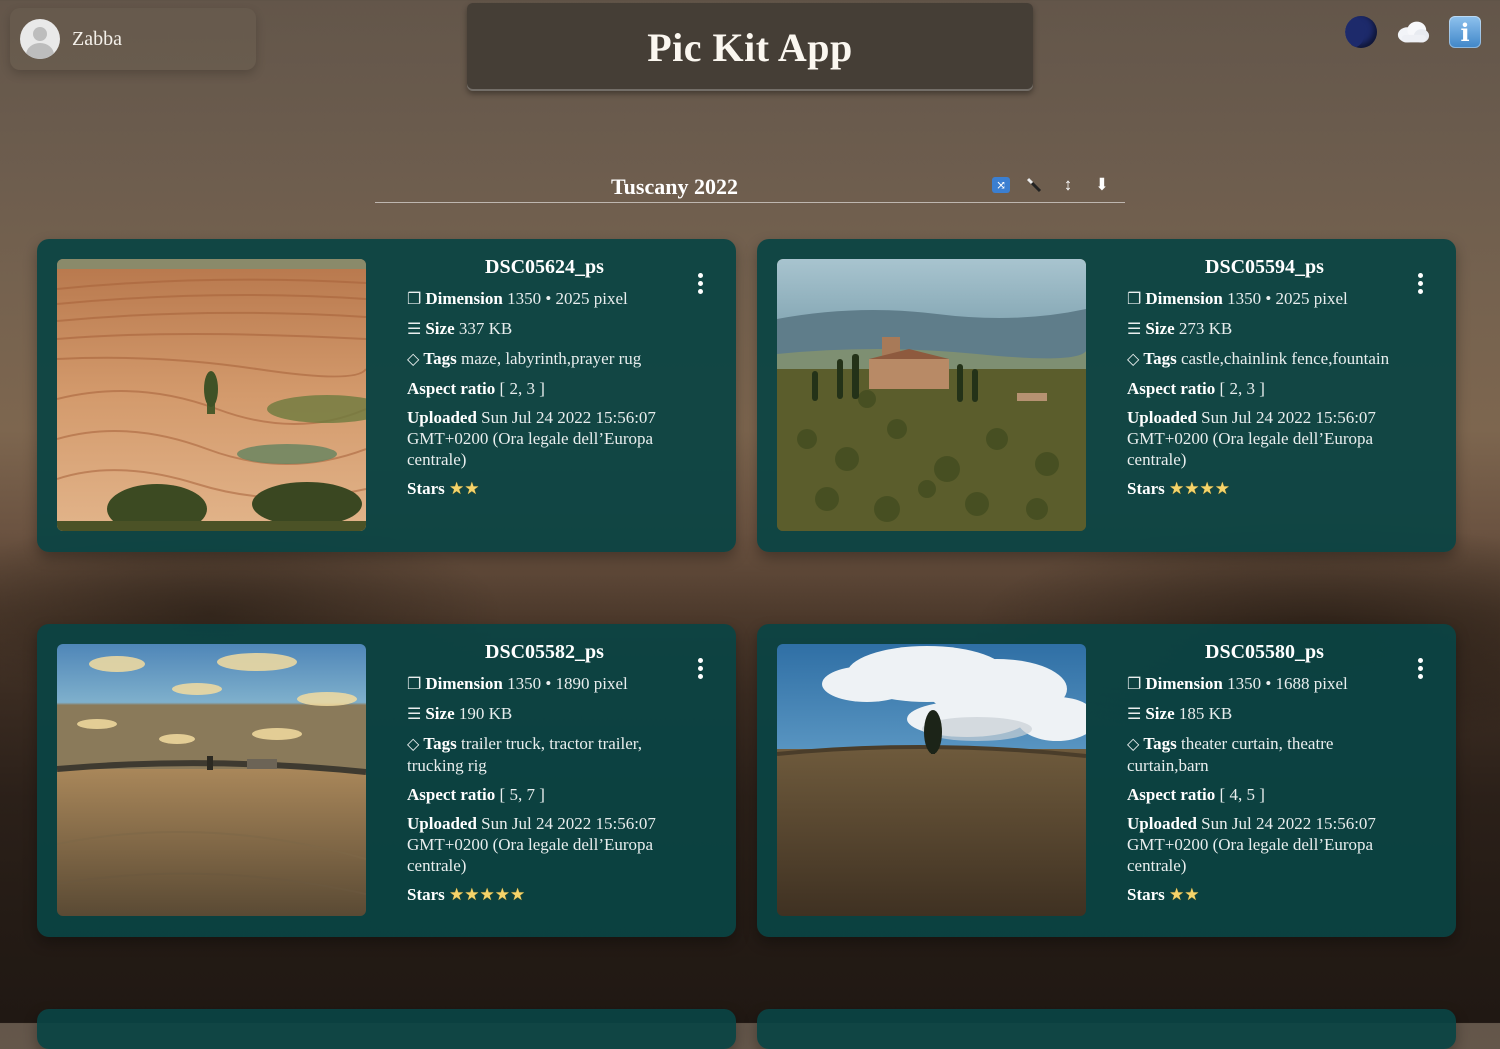 The width and height of the screenshot is (1500, 1049). What do you see at coordinates (1237, 683) in the screenshot?
I see `dimension-row: ❐ Dimension 1350 • 1688 pixel` at bounding box center [1237, 683].